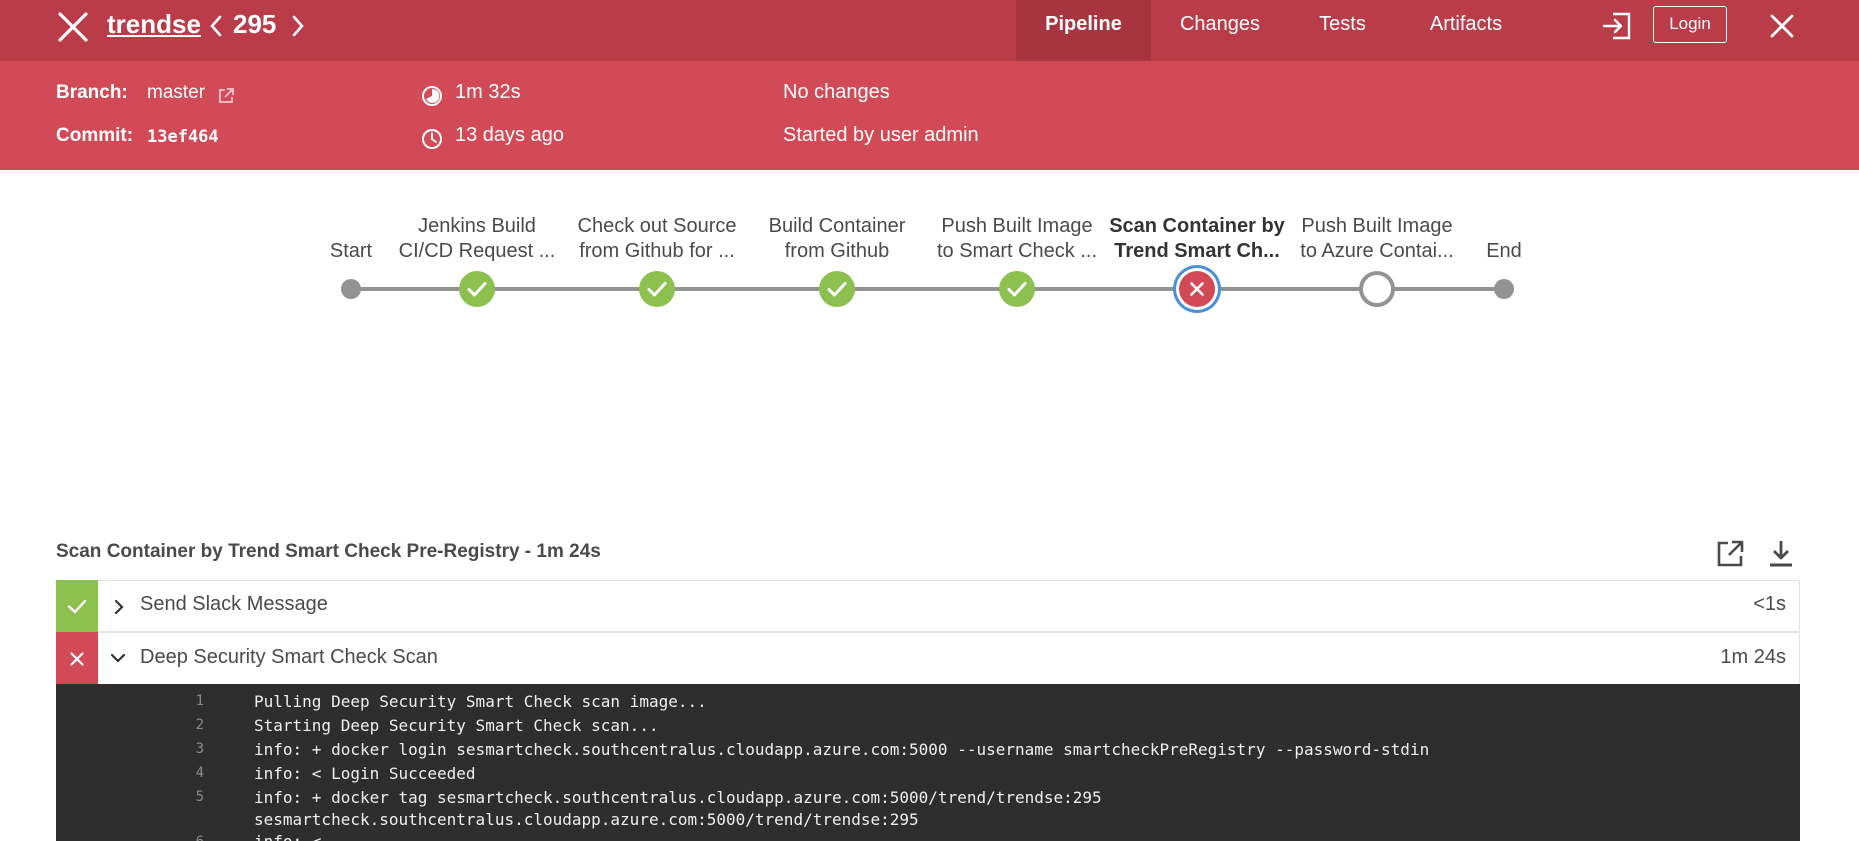  I want to click on external-link-icon, so click(226, 96).